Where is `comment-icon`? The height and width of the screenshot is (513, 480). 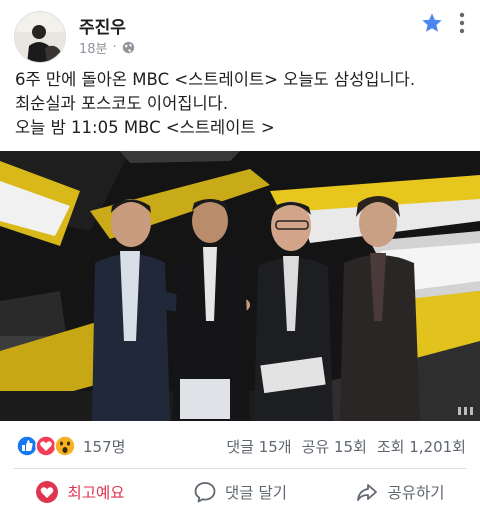 comment-icon is located at coordinates (205, 491).